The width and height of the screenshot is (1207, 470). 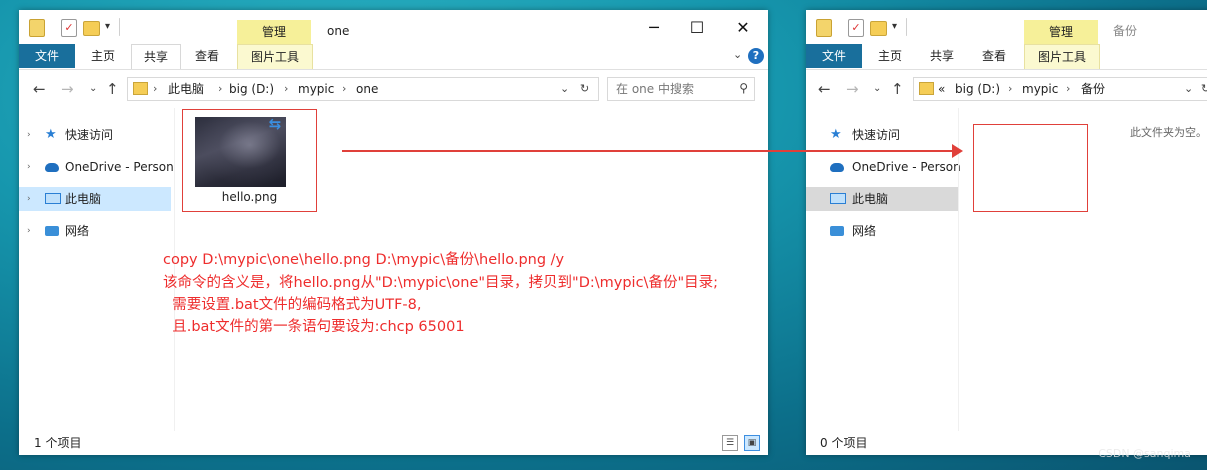 I want to click on nav-onedrive: OneDrive - Person, so click(x=883, y=167).